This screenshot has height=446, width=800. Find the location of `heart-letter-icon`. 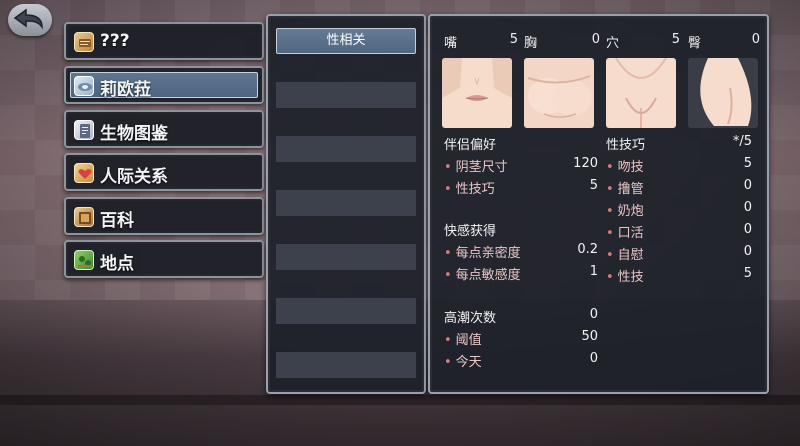

heart-letter-icon is located at coordinates (84, 173).